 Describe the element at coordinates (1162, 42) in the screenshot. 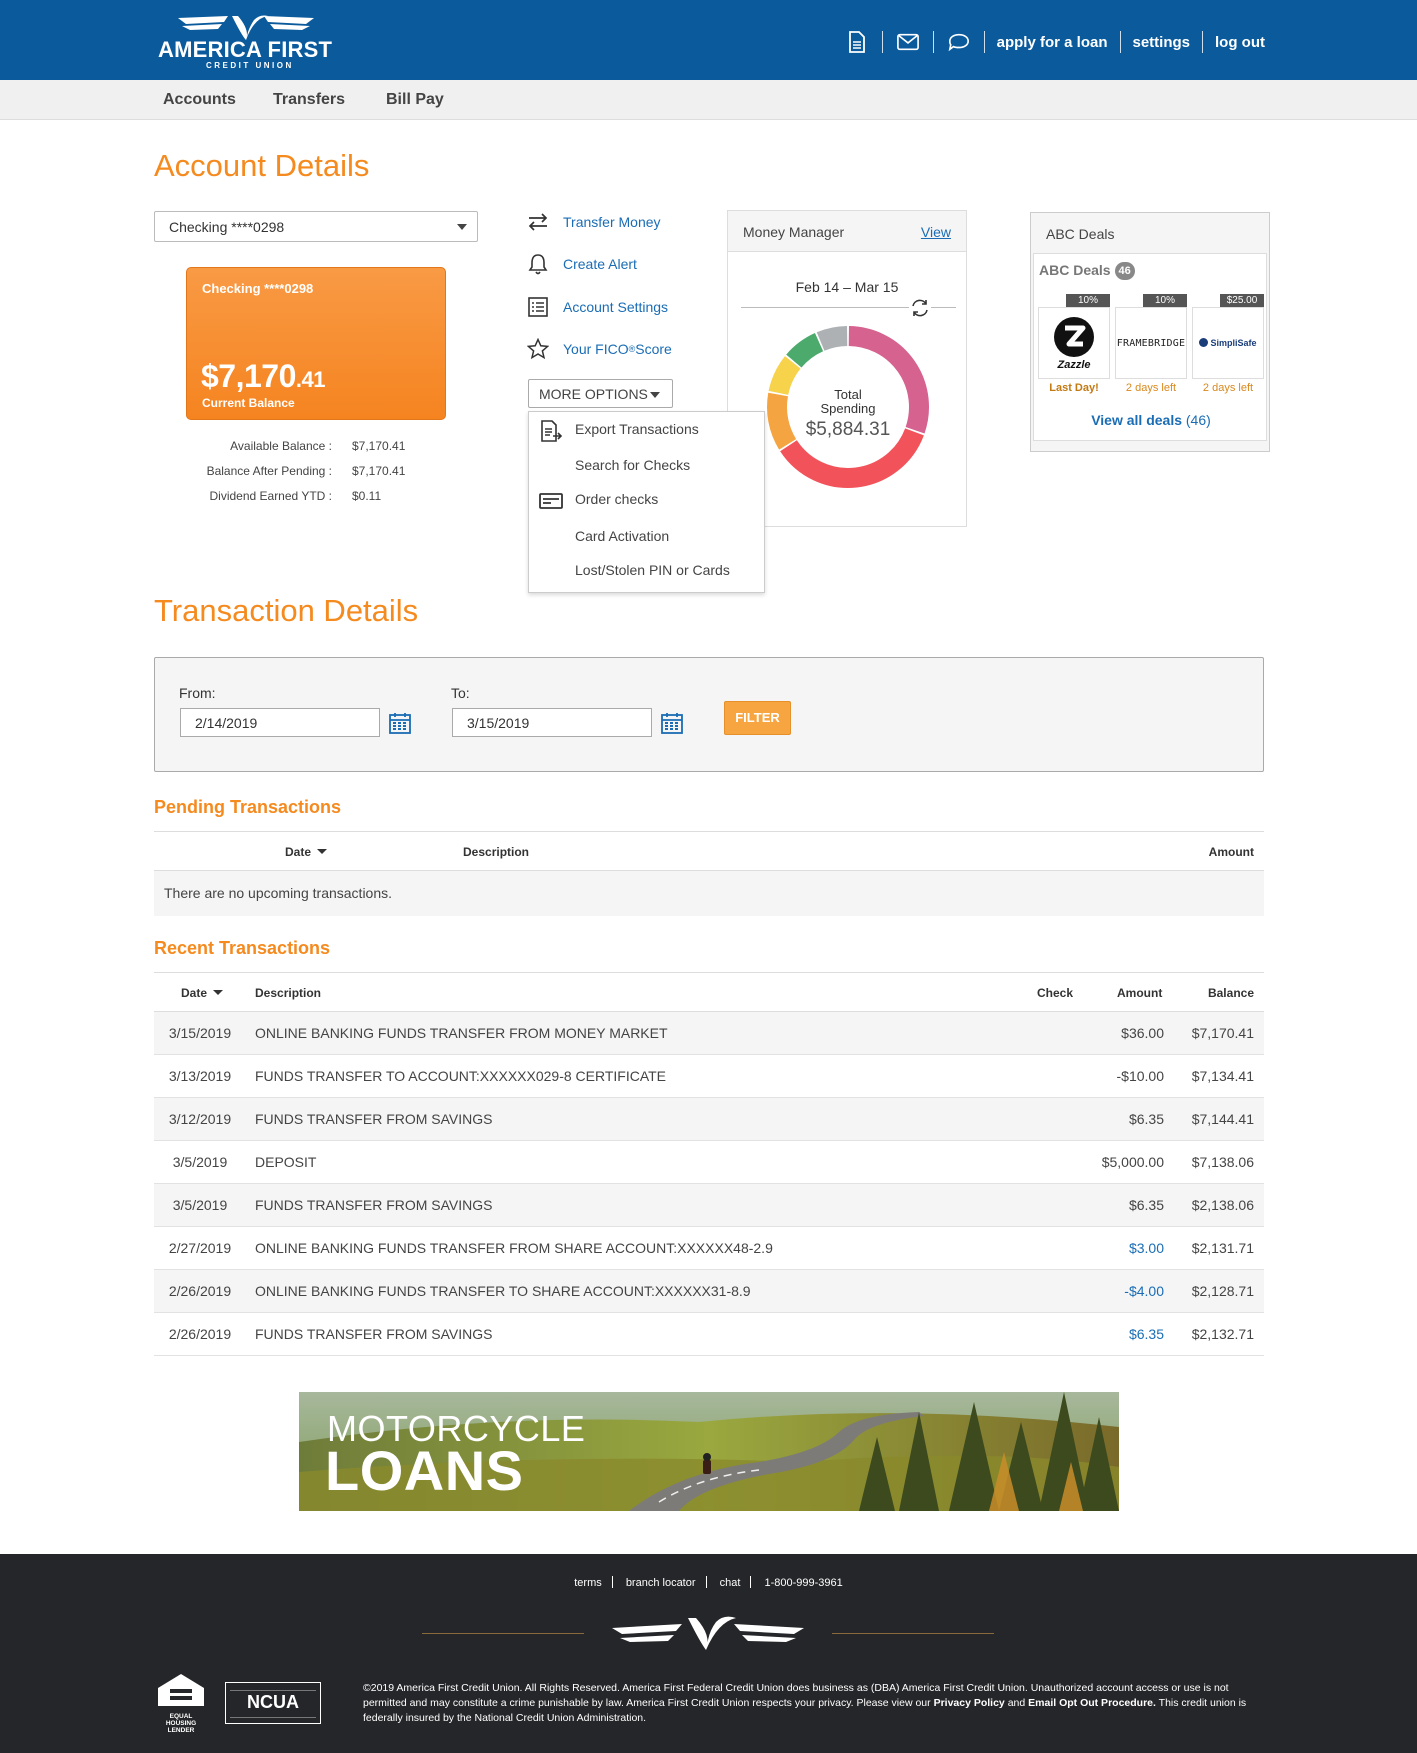

I see `settings-link: settings` at that location.